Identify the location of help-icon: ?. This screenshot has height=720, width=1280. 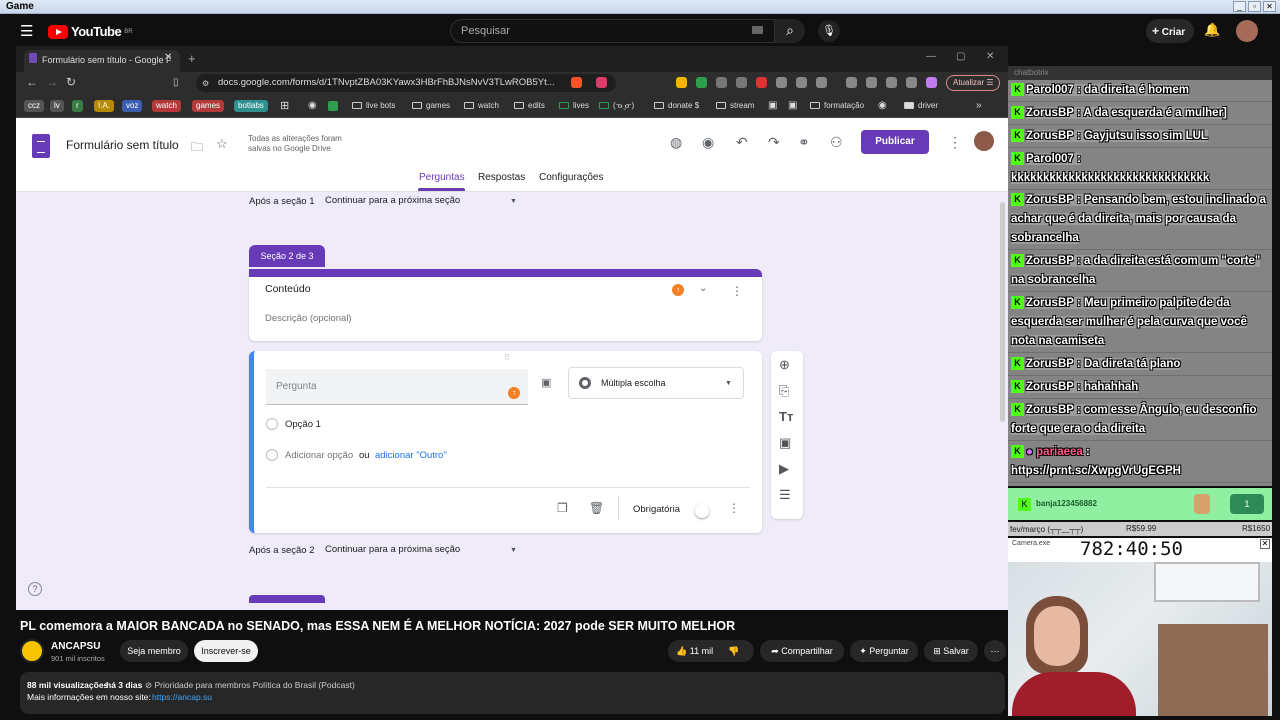
(35, 589).